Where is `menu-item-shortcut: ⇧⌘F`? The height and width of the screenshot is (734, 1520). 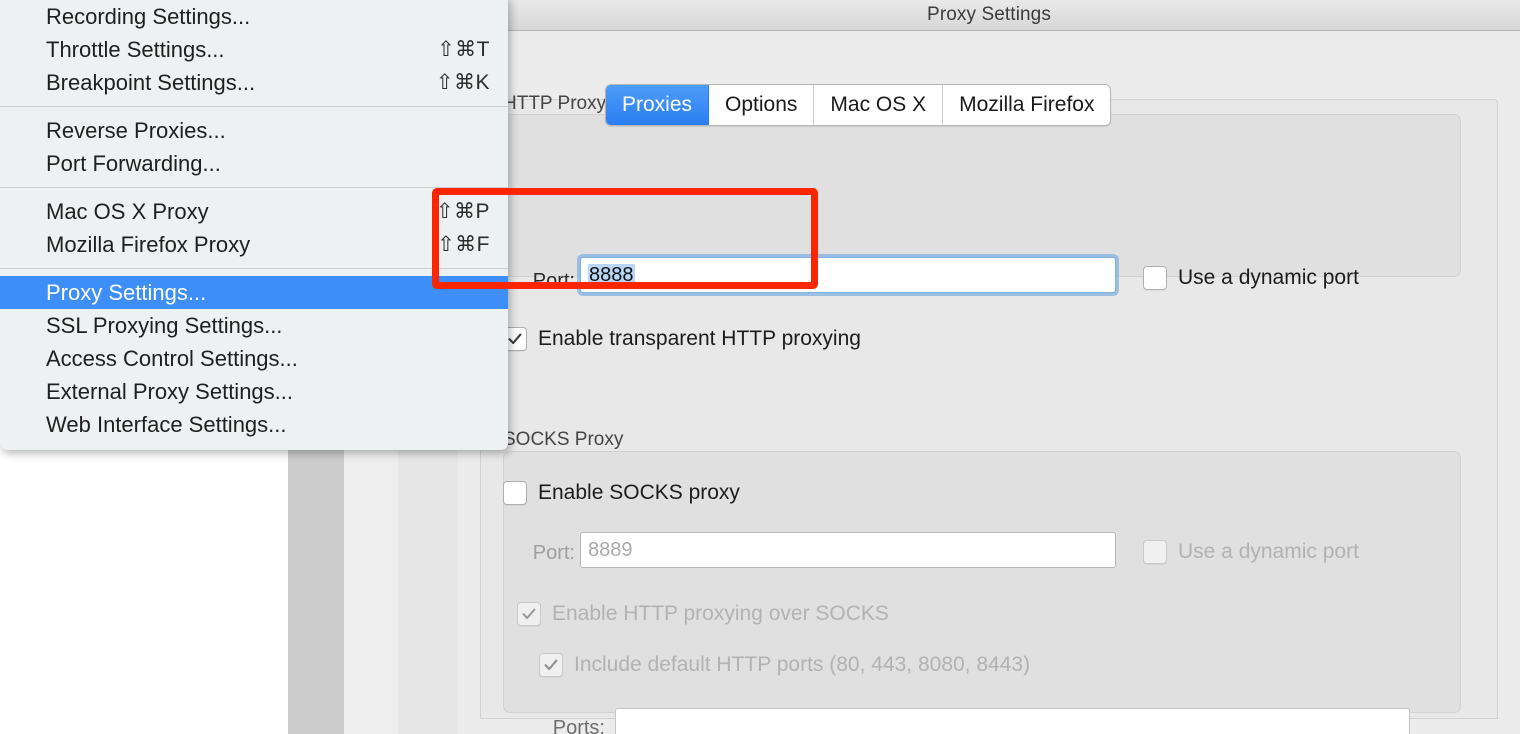
menu-item-shortcut: ⇧⌘F is located at coordinates (463, 244).